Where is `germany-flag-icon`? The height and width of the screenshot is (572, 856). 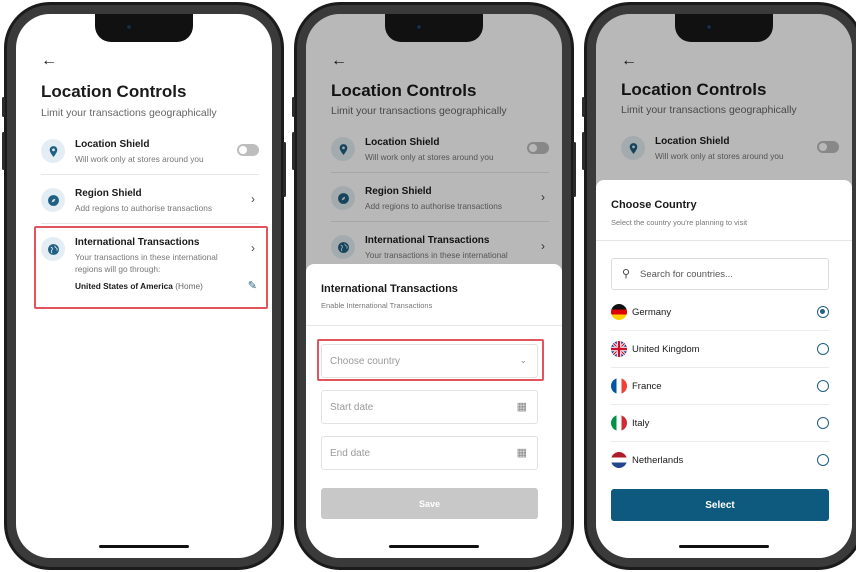
germany-flag-icon is located at coordinates (619, 312).